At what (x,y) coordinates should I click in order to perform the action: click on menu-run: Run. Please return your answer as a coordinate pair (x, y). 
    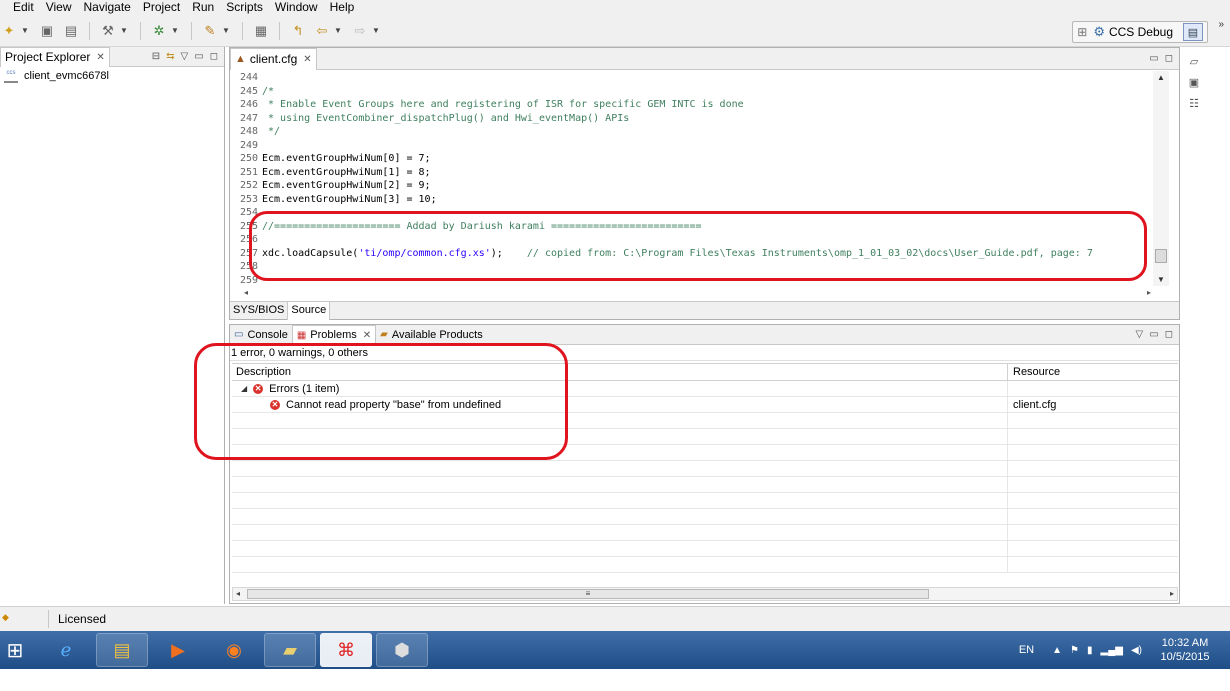
    Looking at the image, I should click on (203, 7).